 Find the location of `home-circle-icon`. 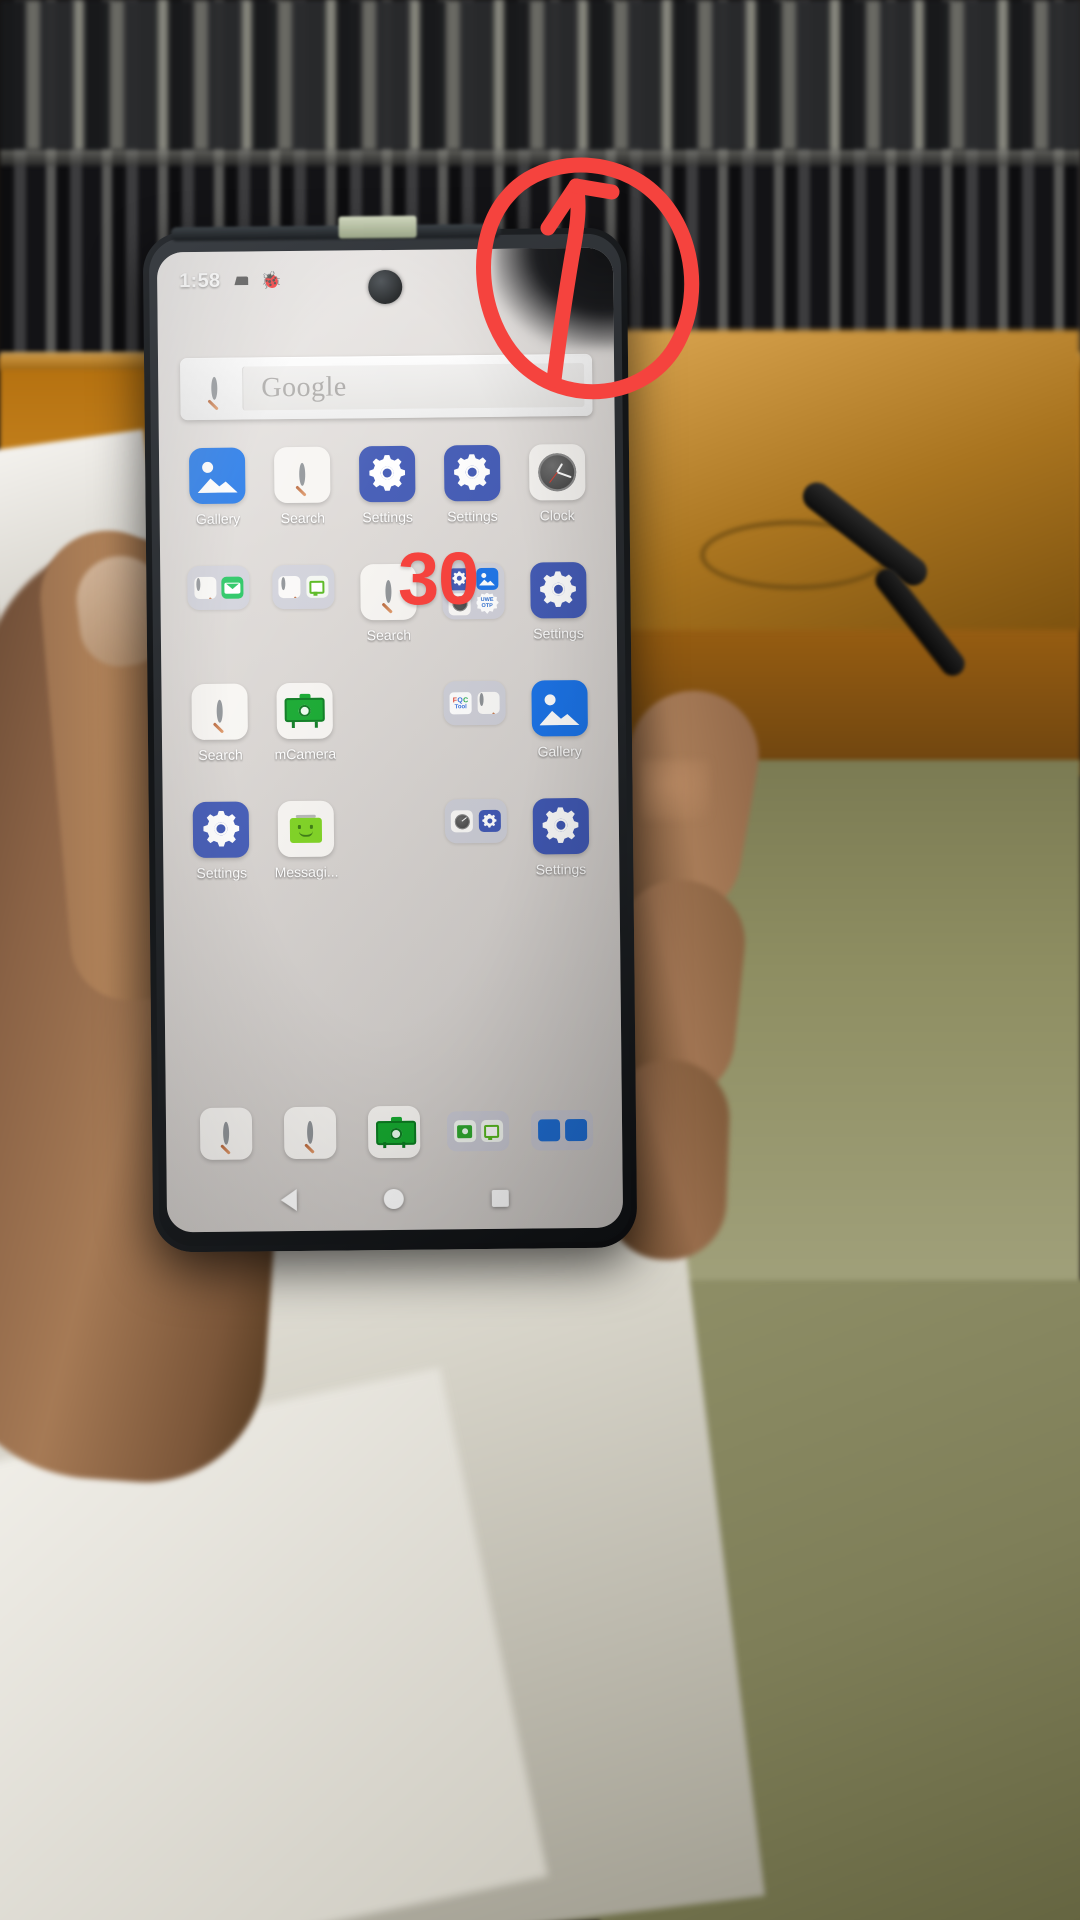

home-circle-icon is located at coordinates (394, 1199).